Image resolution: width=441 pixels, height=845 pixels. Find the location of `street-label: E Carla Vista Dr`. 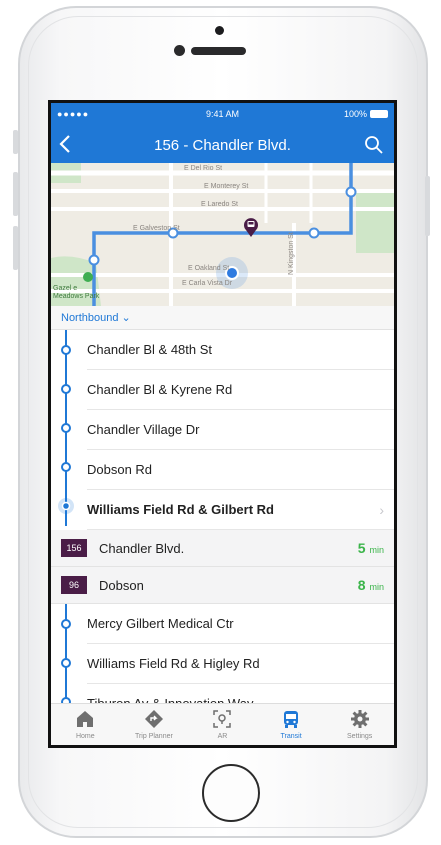

street-label: E Carla Vista Dr is located at coordinates (207, 283).